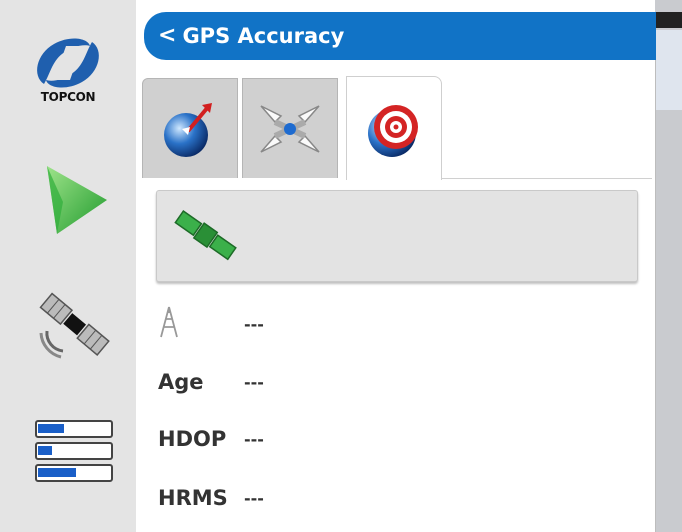 Image resolution: width=682 pixels, height=532 pixels. Describe the element at coordinates (205, 235) in the screenshot. I see `green-satellite-icon` at that location.